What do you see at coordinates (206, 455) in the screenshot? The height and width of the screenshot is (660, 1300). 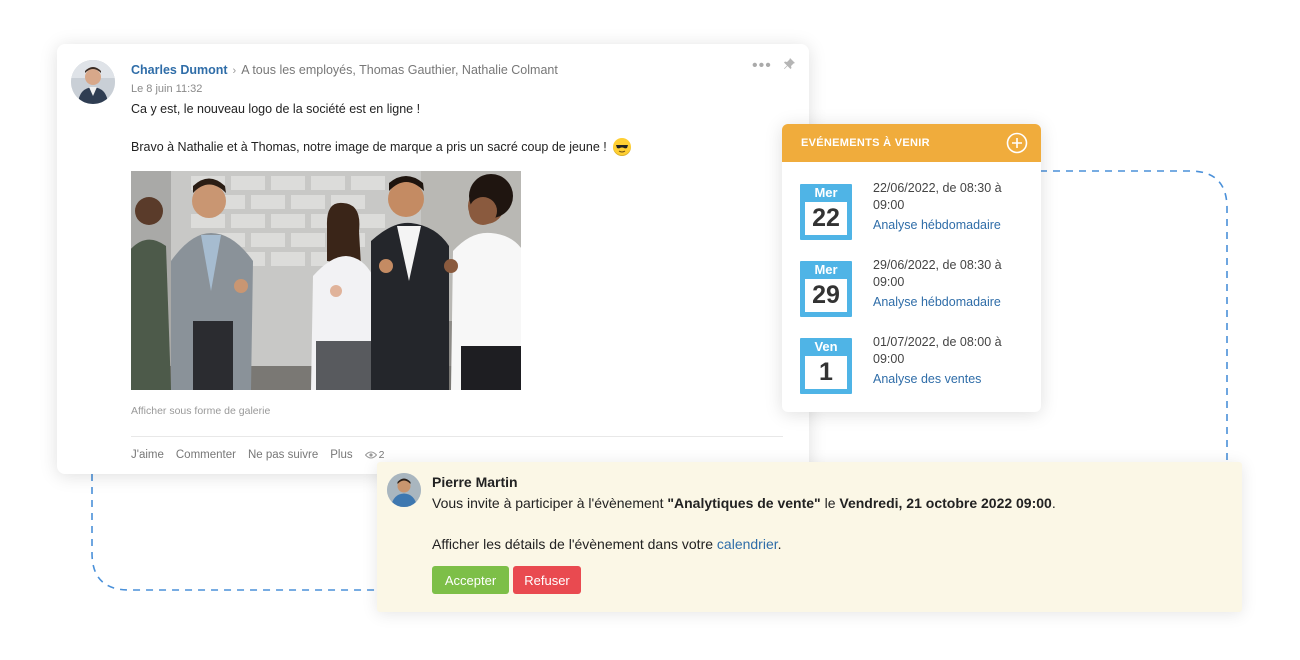 I see `comment-button: Commenter` at bounding box center [206, 455].